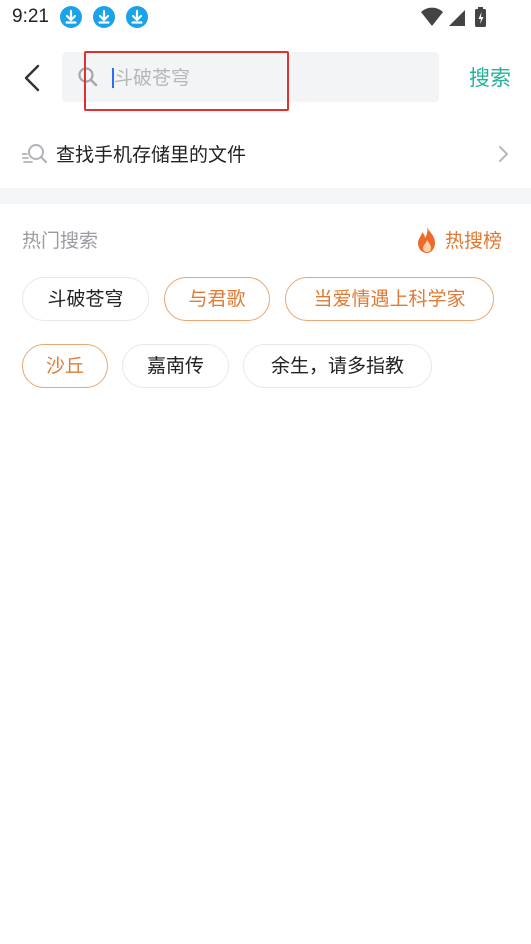 The image size is (531, 944). Describe the element at coordinates (265, 18) in the screenshot. I see `status-bar: 9:21` at that location.